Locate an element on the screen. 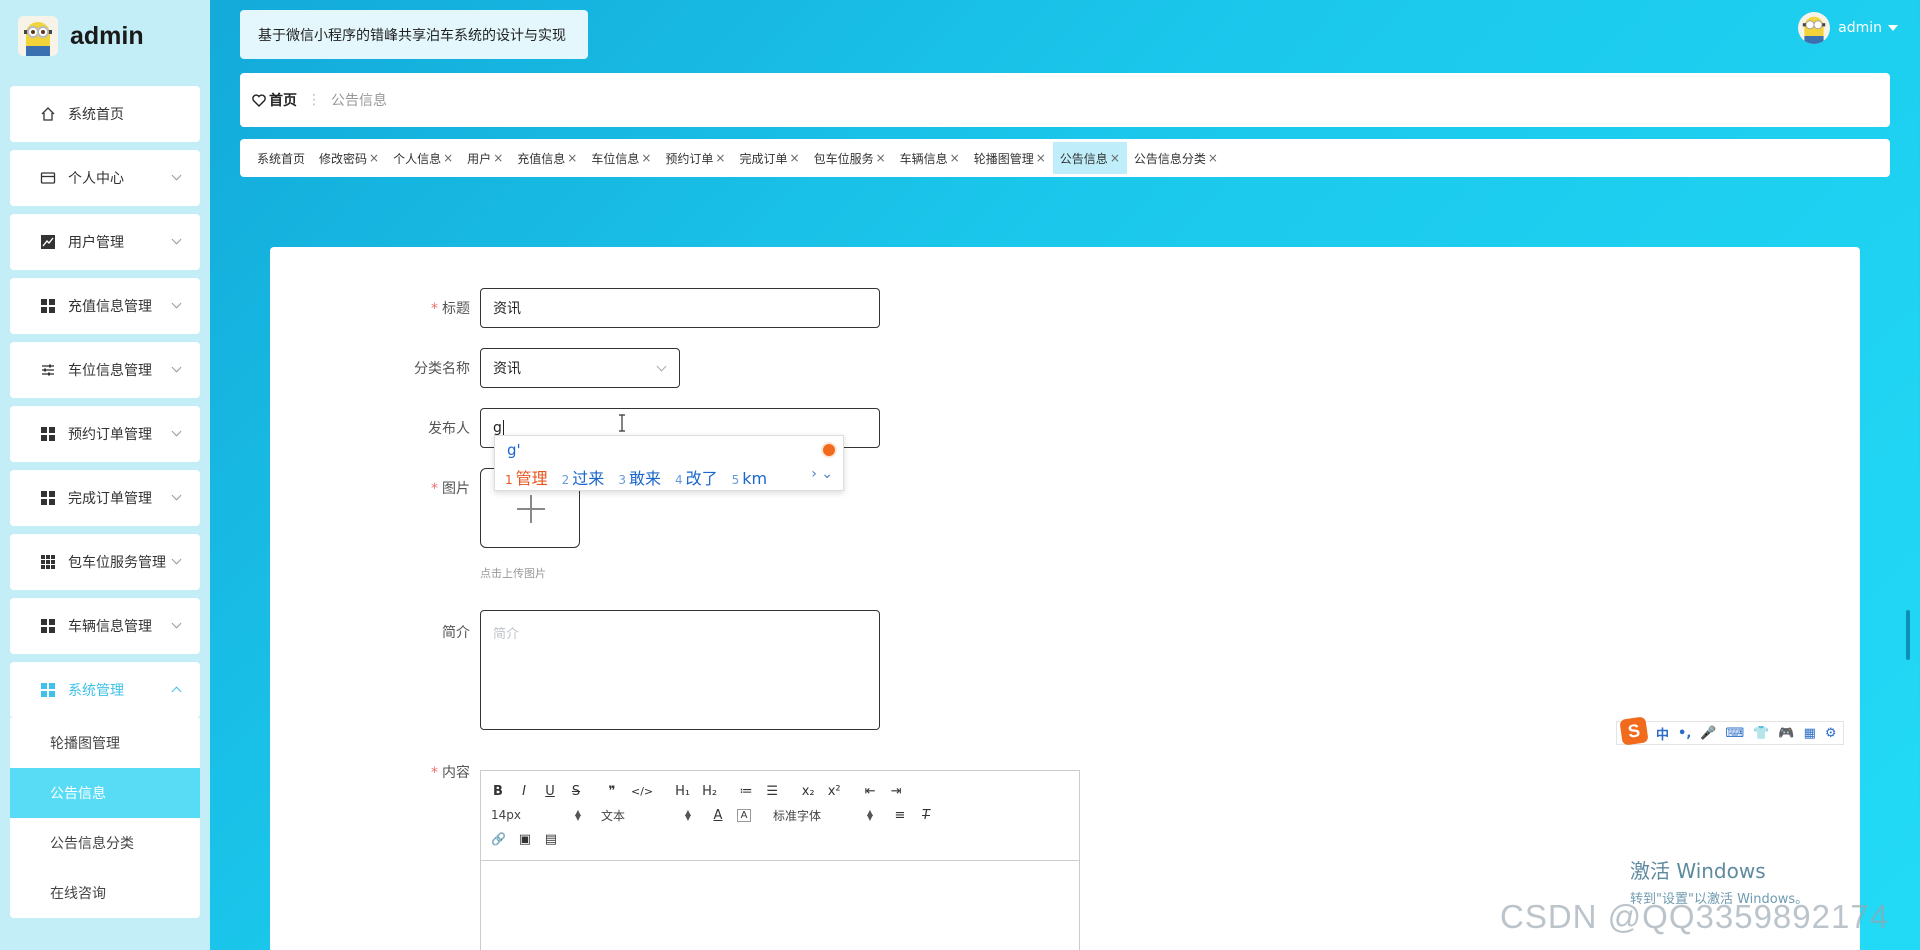  header1-button: H₁ is located at coordinates (682, 791).